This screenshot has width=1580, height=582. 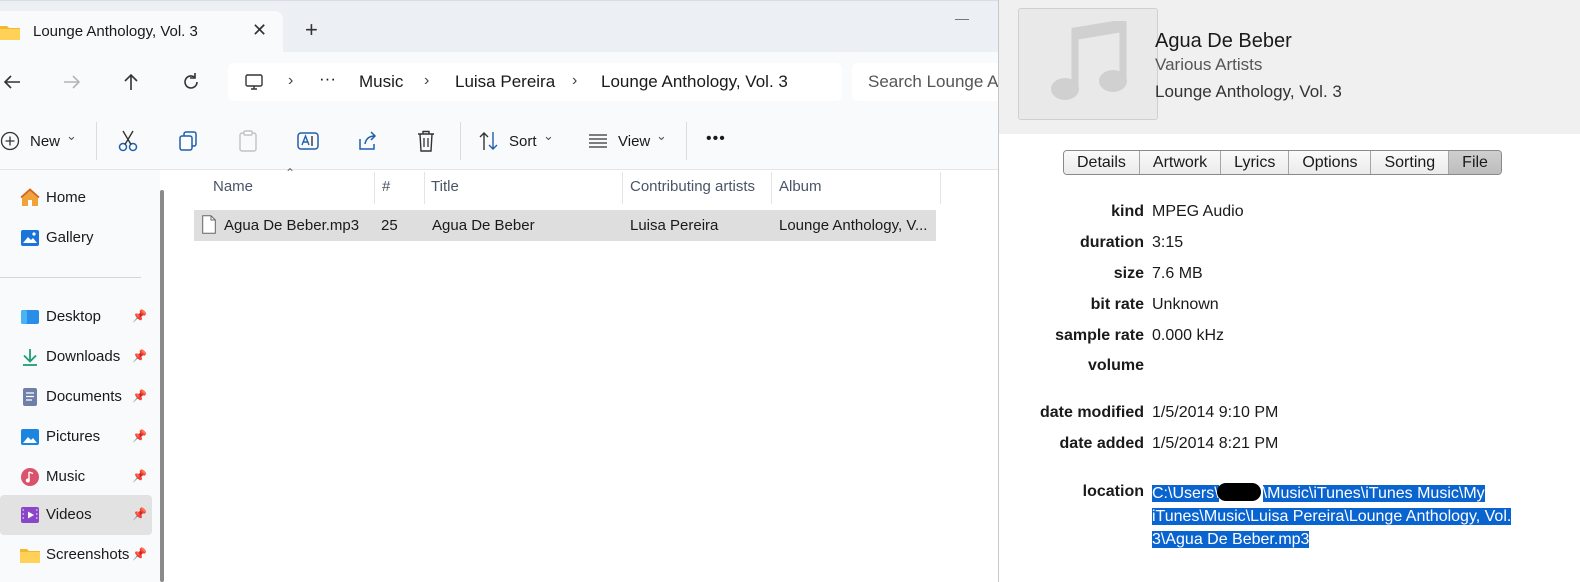 I want to click on toolbar-divider, so click(x=686, y=141).